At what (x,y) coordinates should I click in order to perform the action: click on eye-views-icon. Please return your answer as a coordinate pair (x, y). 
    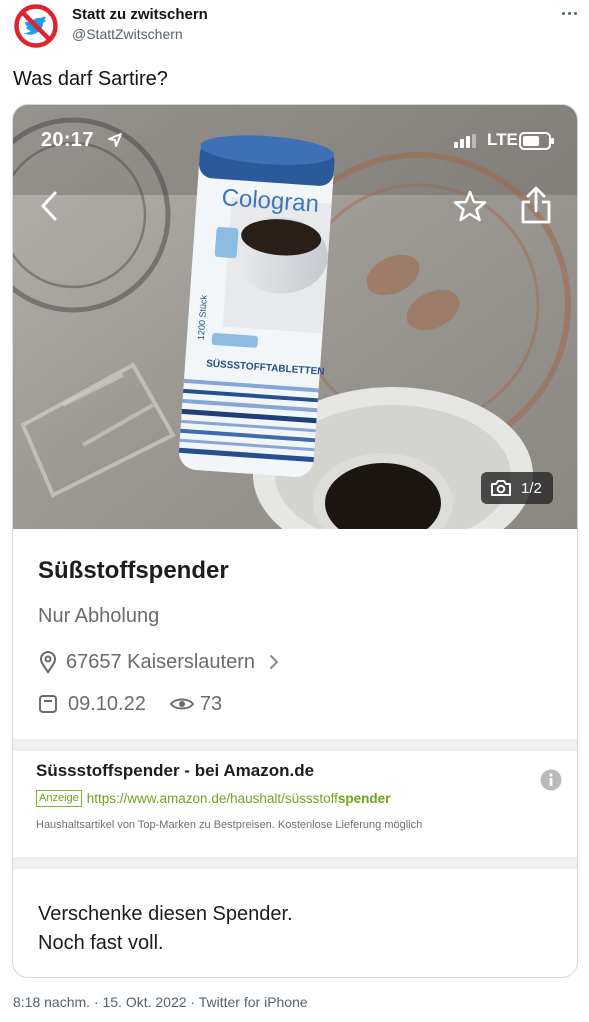
    Looking at the image, I should click on (181, 704).